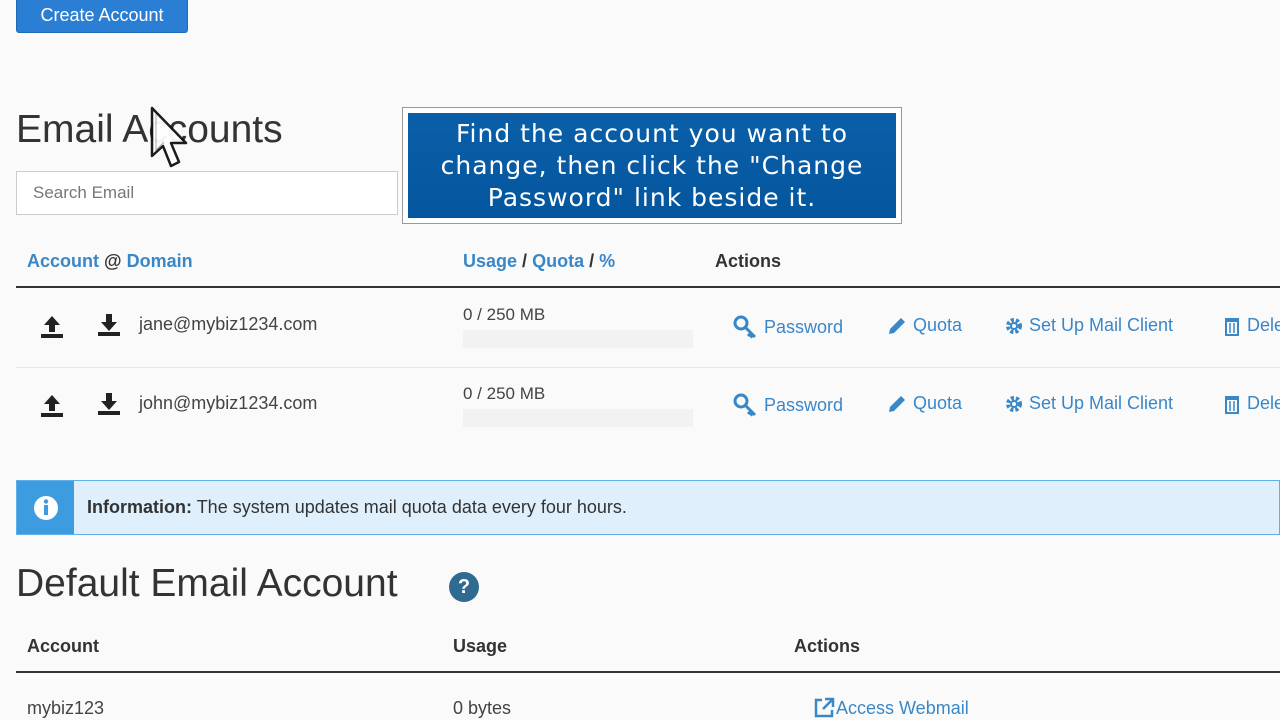 The image size is (1280, 720). Describe the element at coordinates (113, 261) in the screenshot. I see `header-at: @` at that location.